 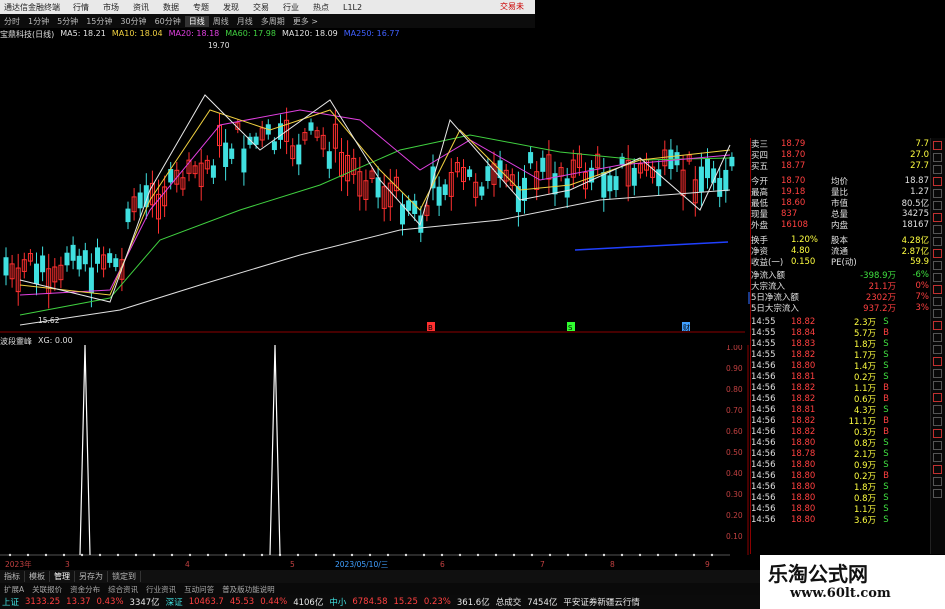 What do you see at coordinates (512, 6) in the screenshot?
I see `trade-button: 交易未` at bounding box center [512, 6].